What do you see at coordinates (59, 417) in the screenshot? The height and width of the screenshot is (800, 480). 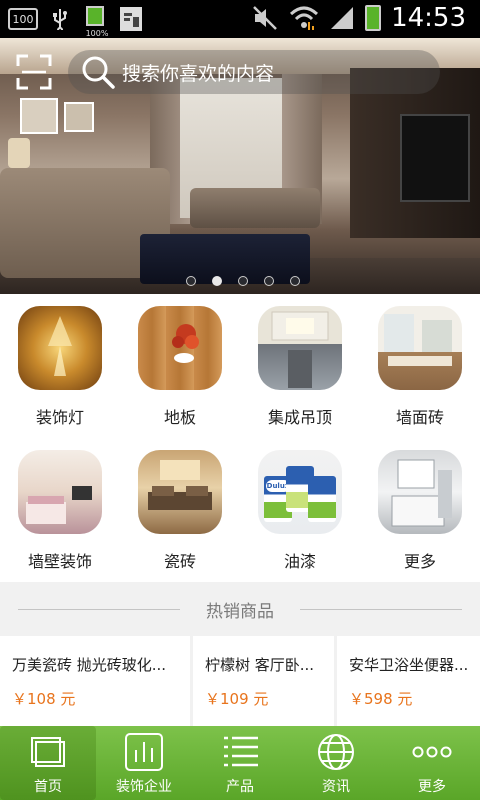 I see `category-label: 装饰灯` at bounding box center [59, 417].